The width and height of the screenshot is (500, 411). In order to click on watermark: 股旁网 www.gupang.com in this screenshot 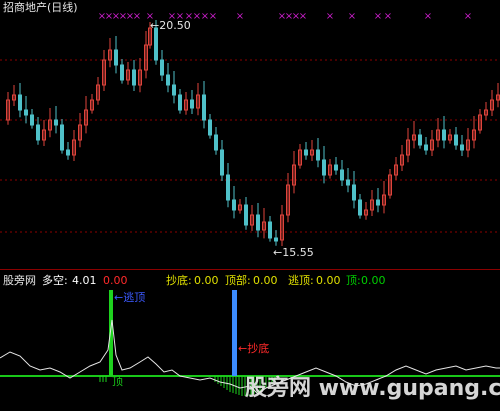, I will do `click(372, 388)`.